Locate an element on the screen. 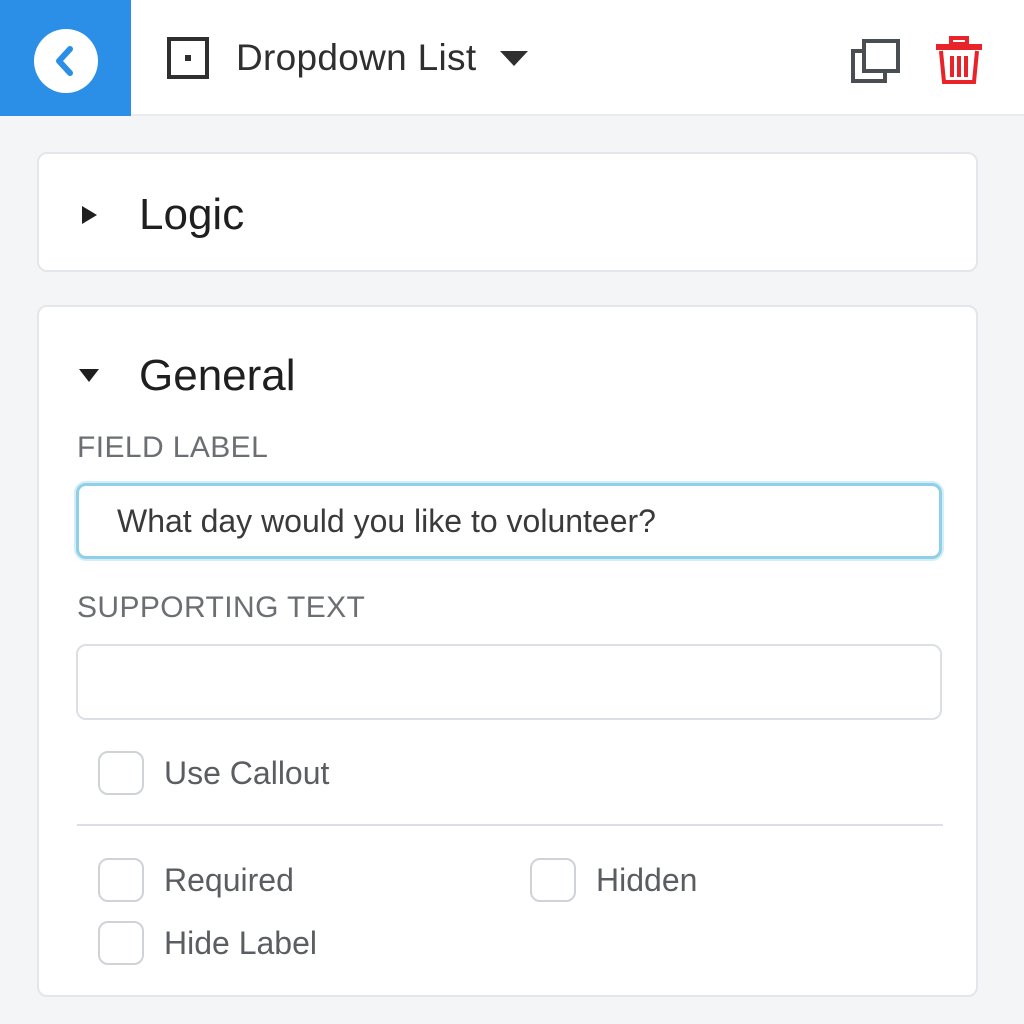 Image resolution: width=1024 pixels, height=1024 pixels. logic-section: Logic is located at coordinates (507, 212).